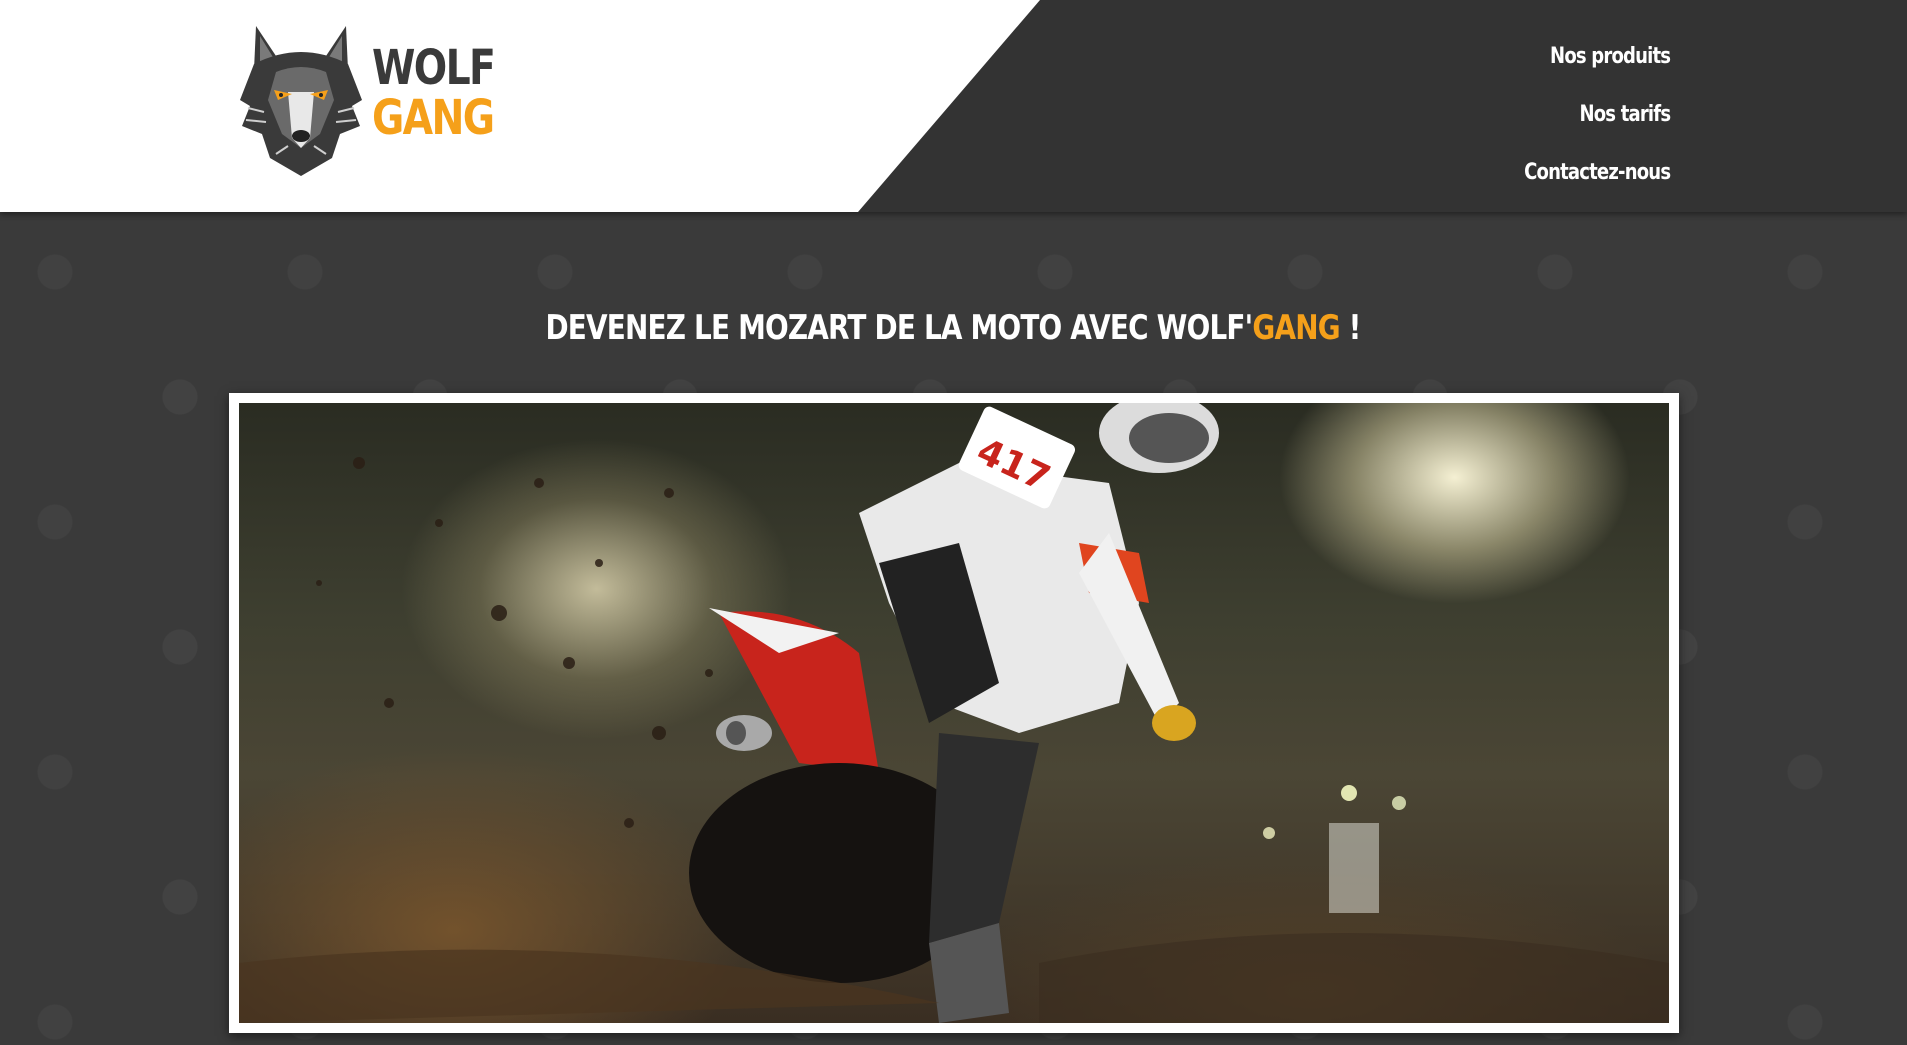 The width and height of the screenshot is (1907, 1045). I want to click on wolf-head-icon, so click(301, 101).